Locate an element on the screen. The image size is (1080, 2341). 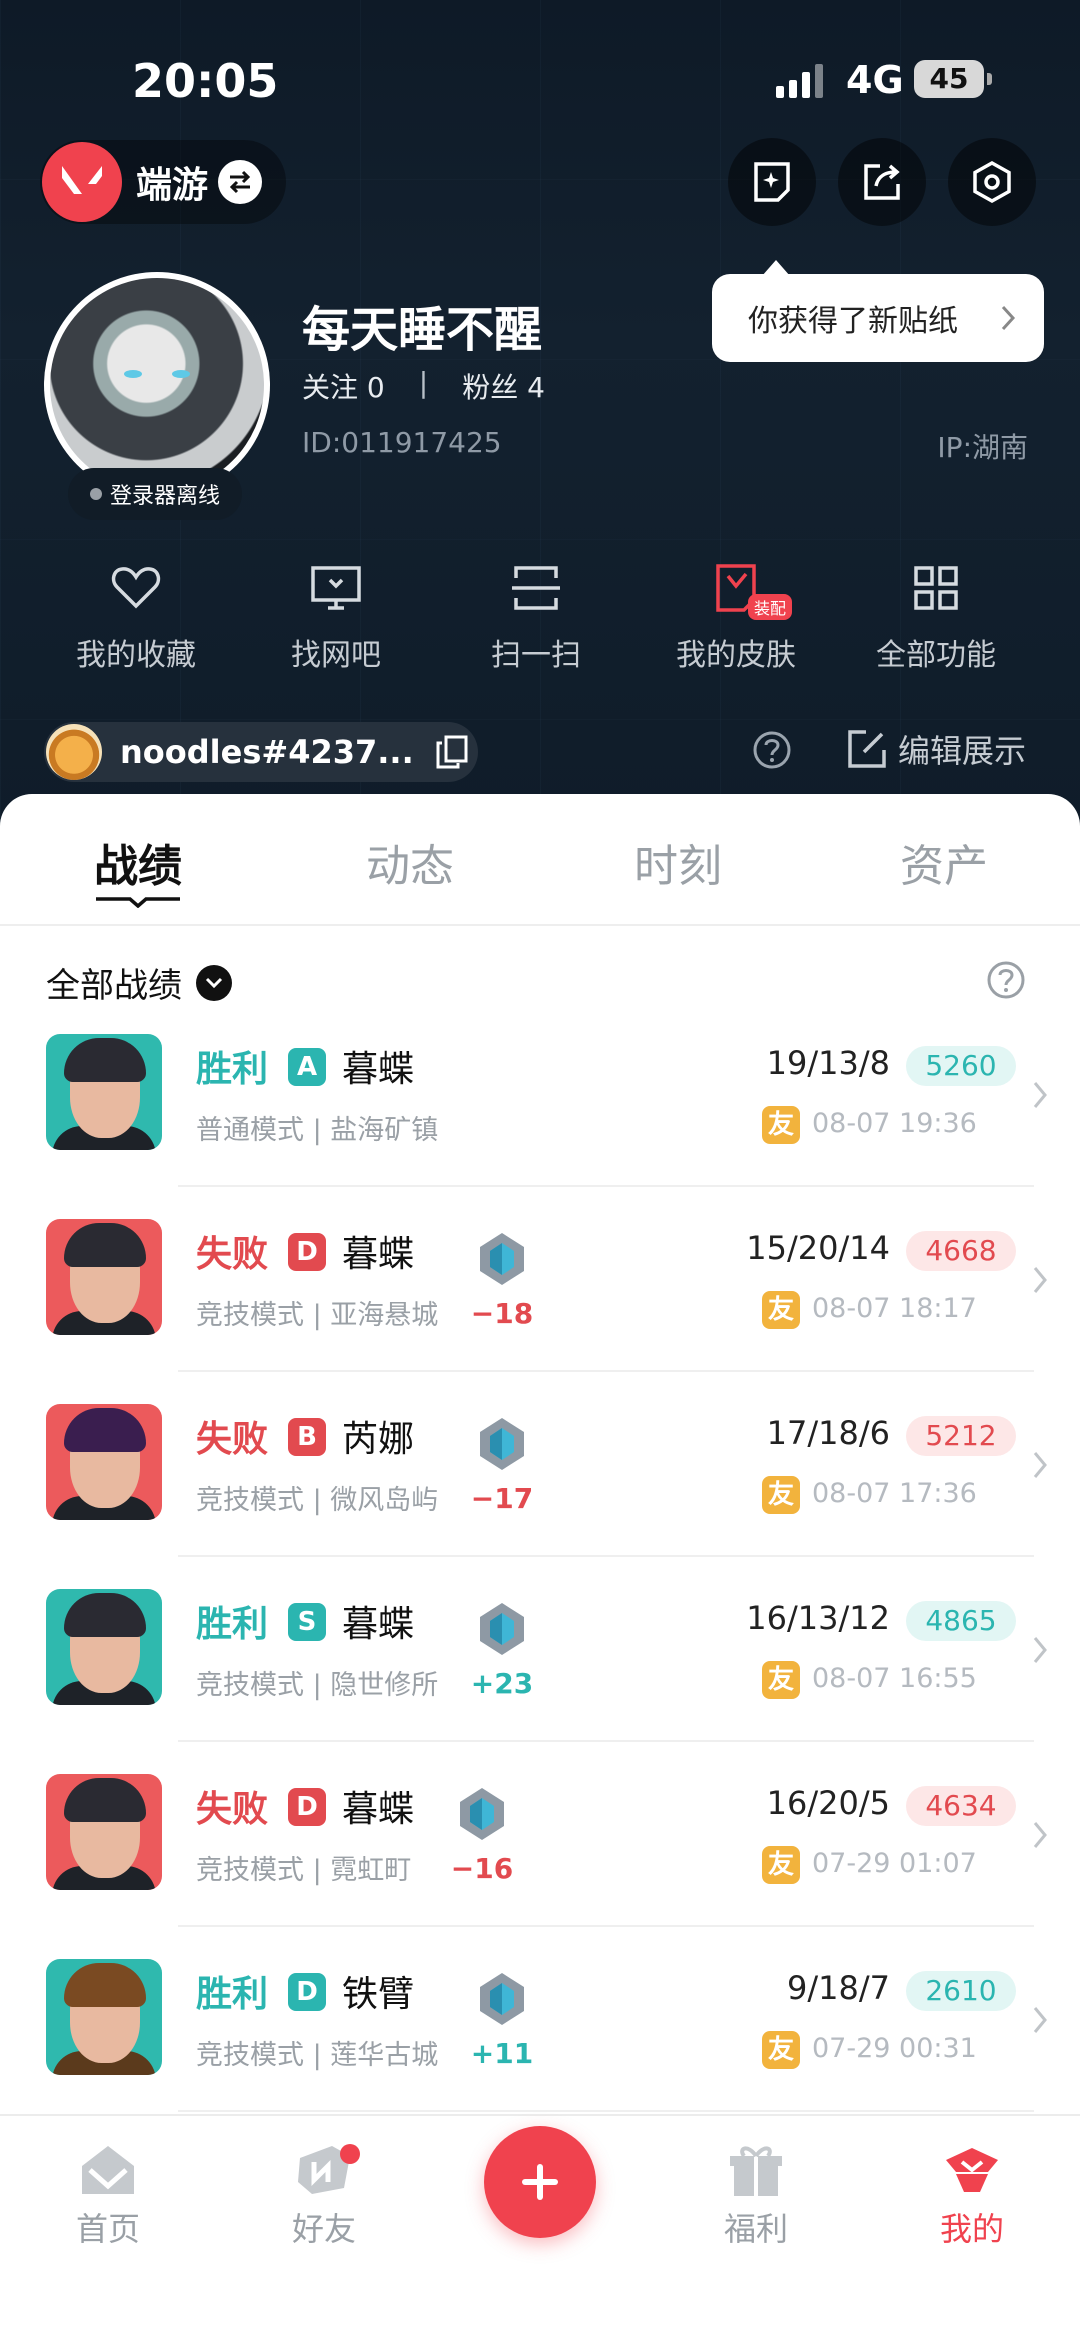
following-link: 关注 0 is located at coordinates (343, 386).